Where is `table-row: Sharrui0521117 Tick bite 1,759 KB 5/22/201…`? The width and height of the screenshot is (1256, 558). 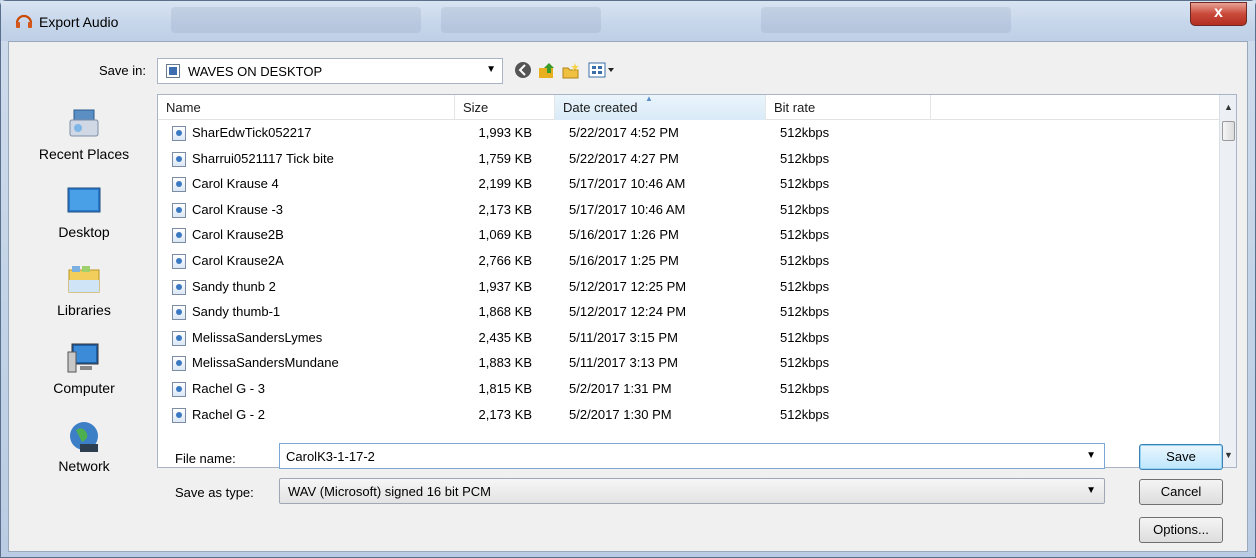 table-row: Sharrui0521117 Tick bite 1,759 KB 5/22/201… is located at coordinates (689, 159).